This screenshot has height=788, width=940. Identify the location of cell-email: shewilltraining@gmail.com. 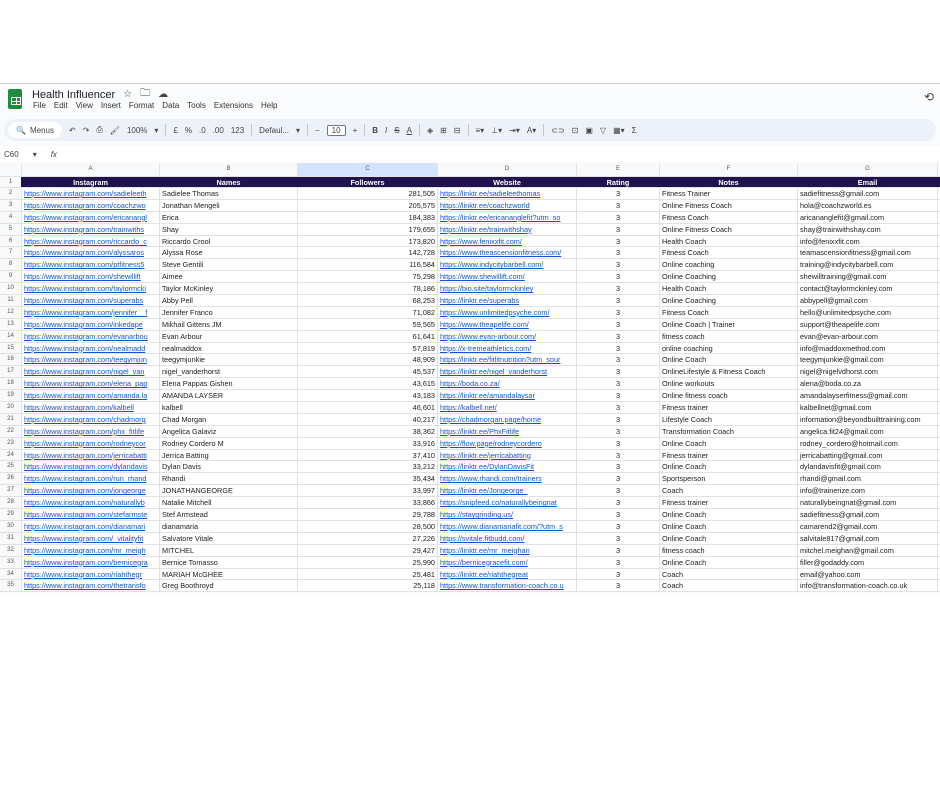
(868, 277).